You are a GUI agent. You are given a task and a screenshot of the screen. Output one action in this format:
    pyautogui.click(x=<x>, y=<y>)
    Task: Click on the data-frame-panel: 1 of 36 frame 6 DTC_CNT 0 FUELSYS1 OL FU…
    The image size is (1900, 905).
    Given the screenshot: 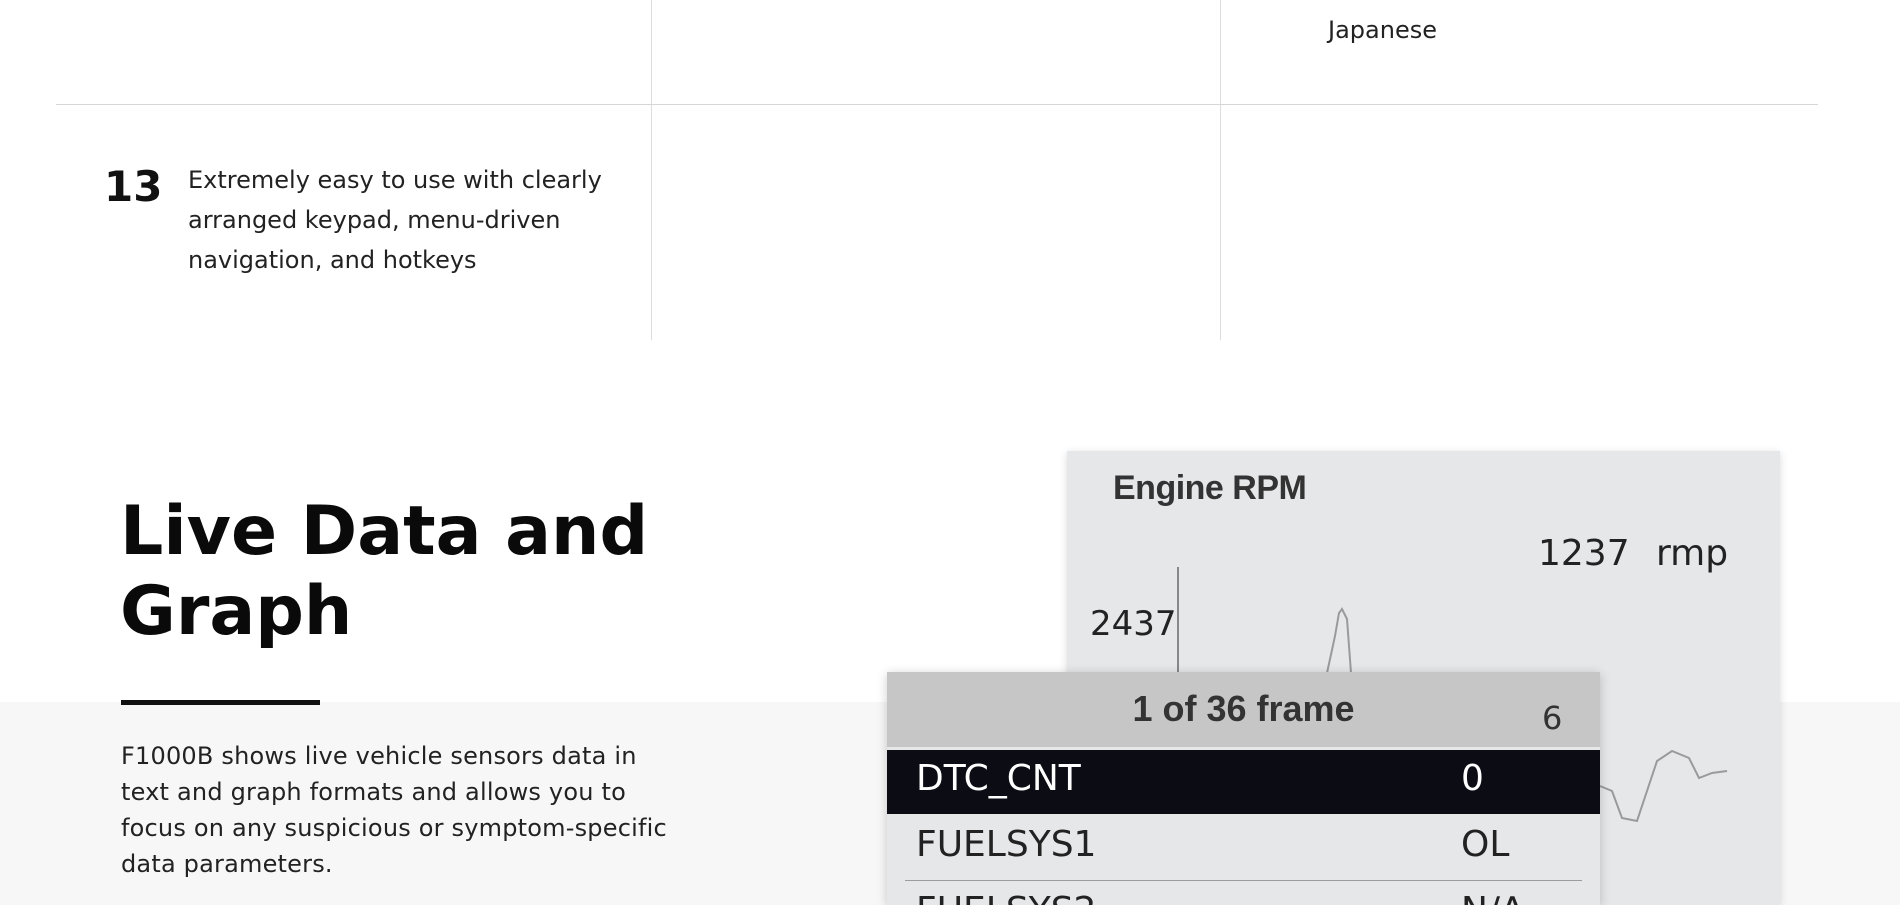 What is the action you would take?
    pyautogui.click(x=1243, y=788)
    